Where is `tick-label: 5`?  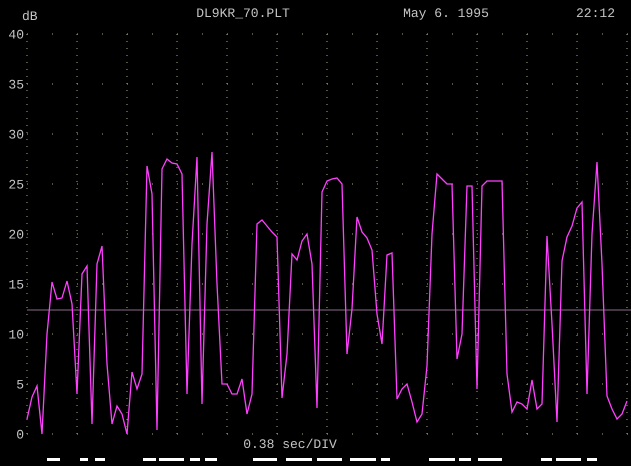
tick-label: 5 is located at coordinates (20, 385).